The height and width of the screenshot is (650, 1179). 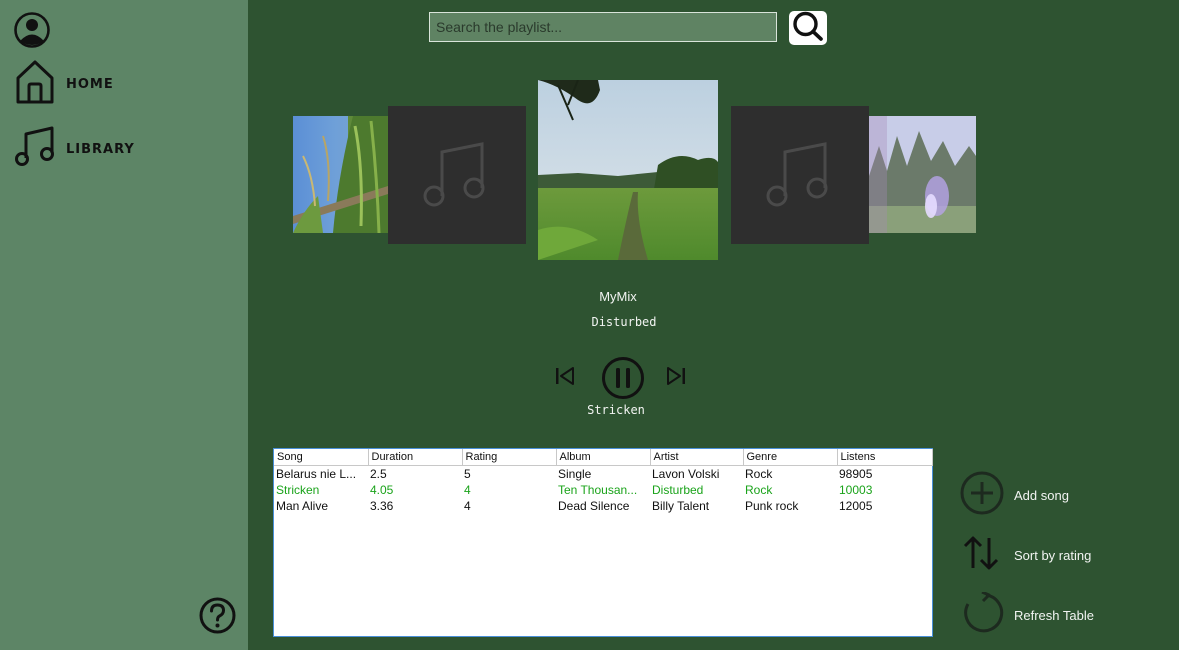 What do you see at coordinates (1053, 555) in the screenshot?
I see `sort-by-rating-label: Sort by rating` at bounding box center [1053, 555].